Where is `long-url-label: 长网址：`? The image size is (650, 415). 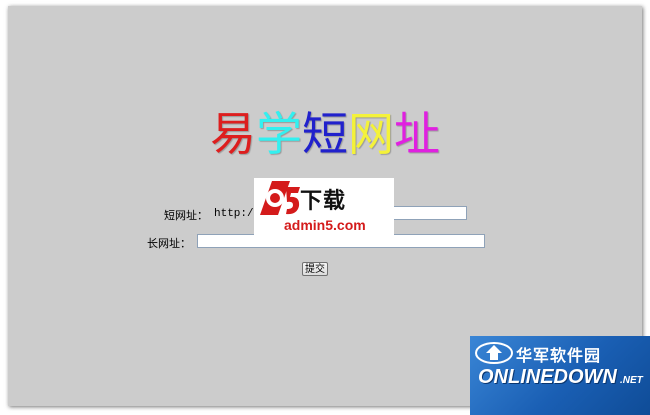
long-url-label: 长网址： is located at coordinates (169, 243).